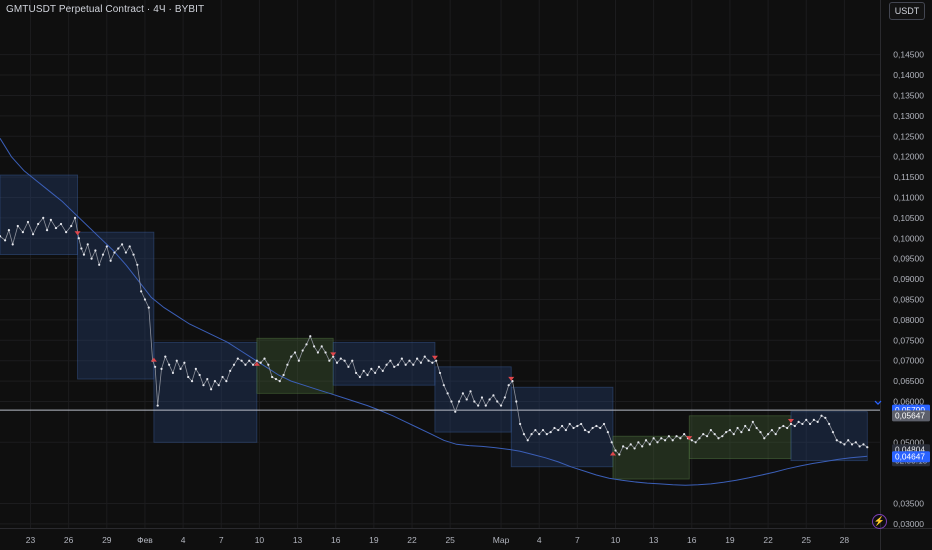 This screenshot has width=932, height=550. What do you see at coordinates (145, 540) in the screenshot?
I see `x-tick-label: Фев` at bounding box center [145, 540].